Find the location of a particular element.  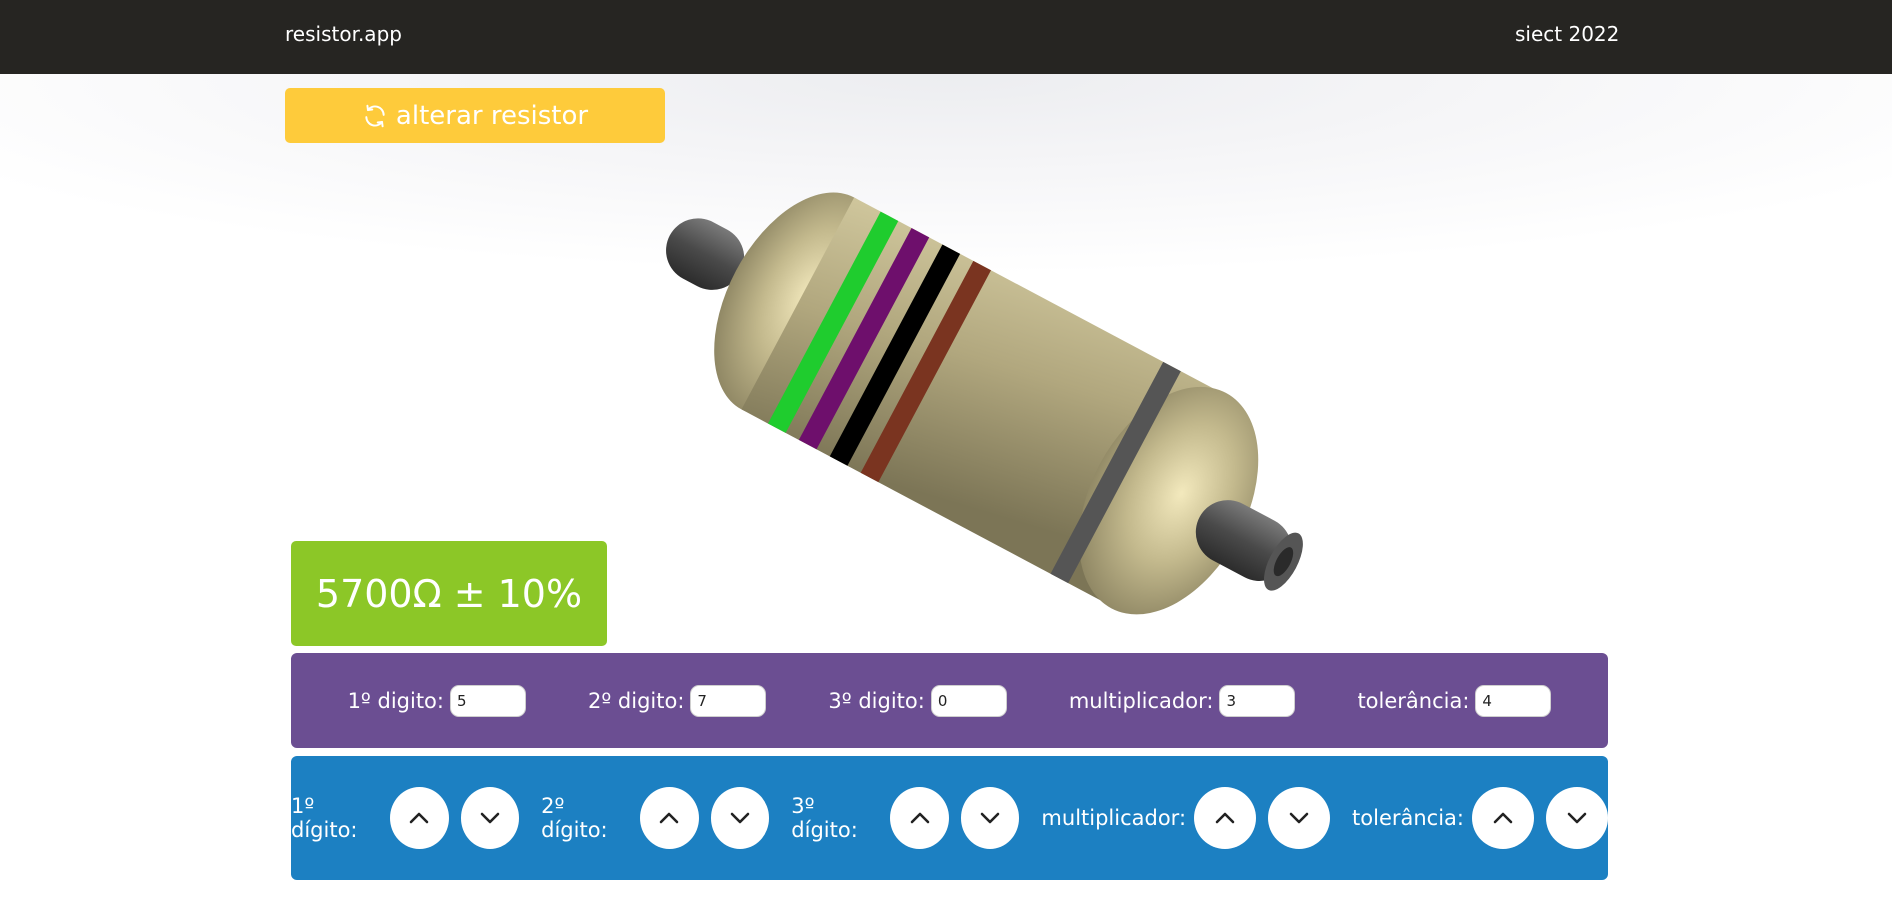

field-label: 1º digito: is located at coordinates (395, 700).